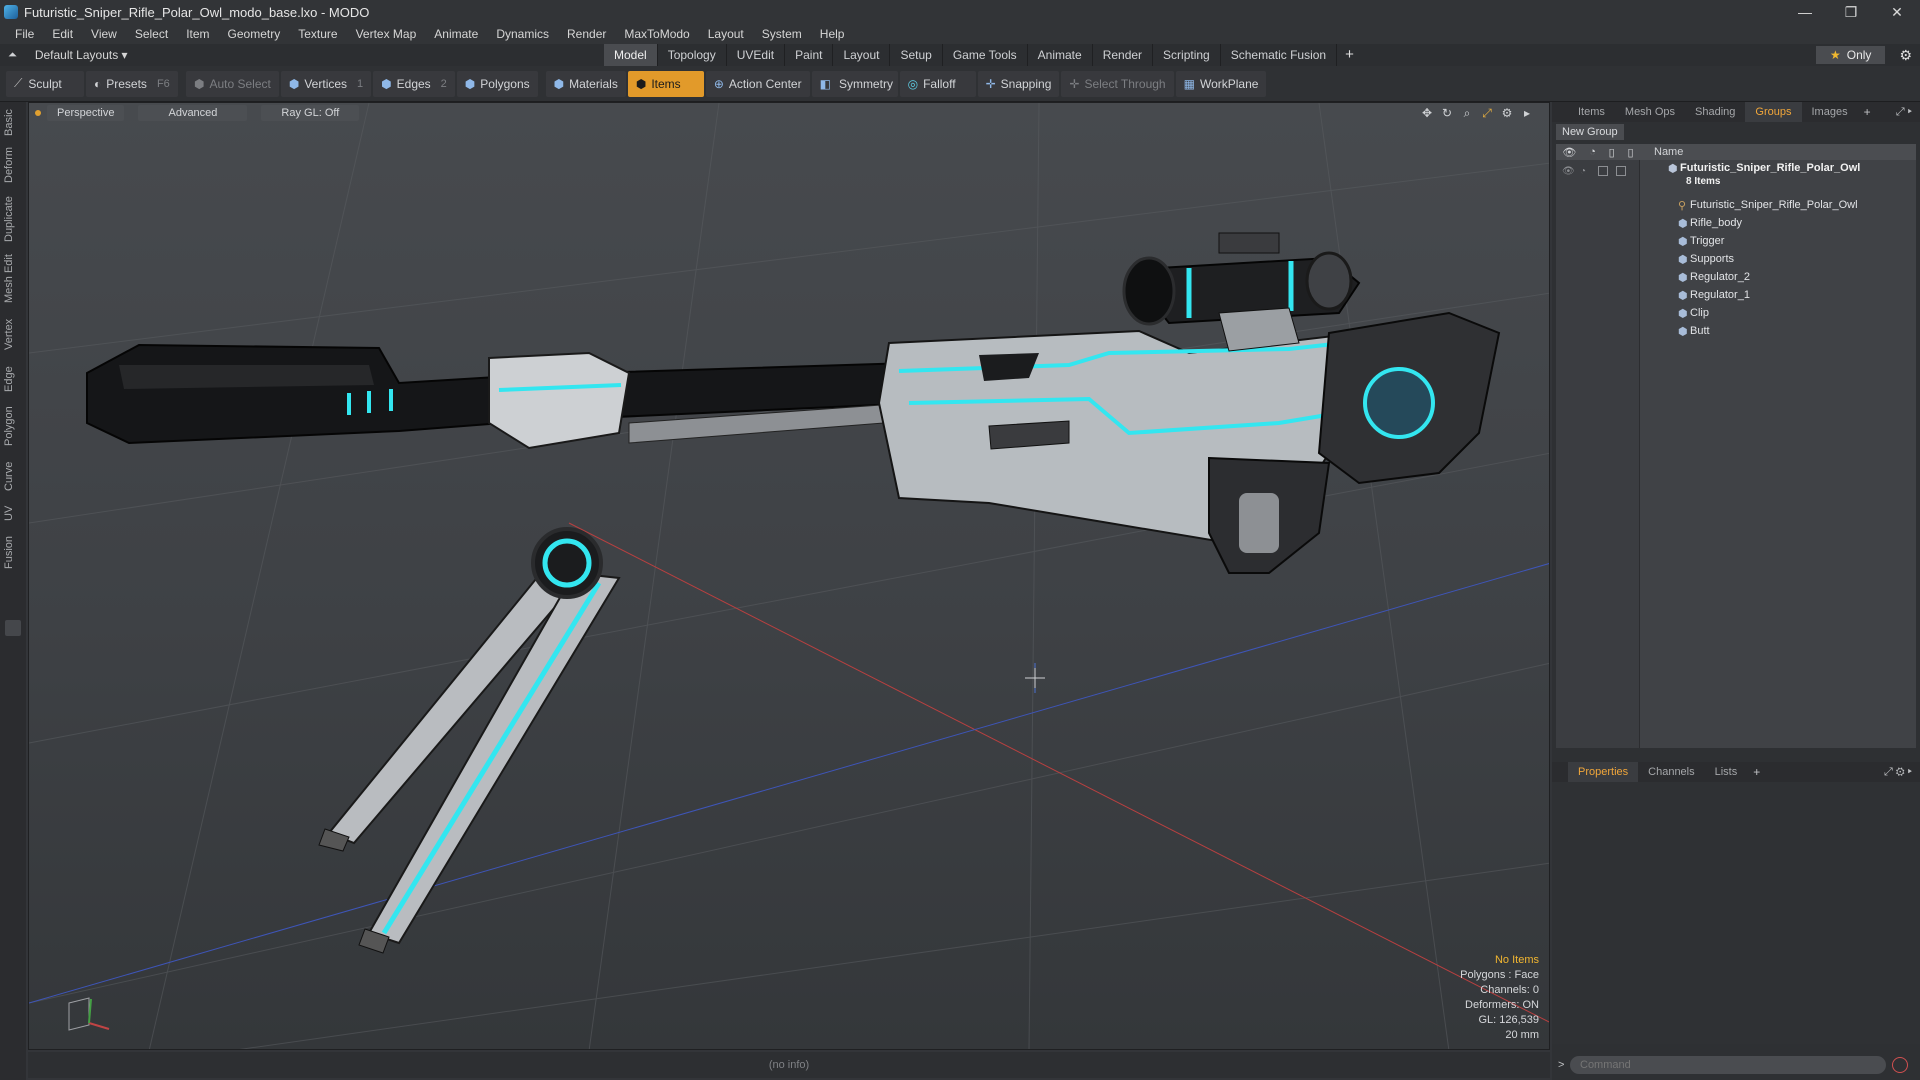  What do you see at coordinates (1592, 152) in the screenshot?
I see `render-column-icon: ◔` at bounding box center [1592, 152].